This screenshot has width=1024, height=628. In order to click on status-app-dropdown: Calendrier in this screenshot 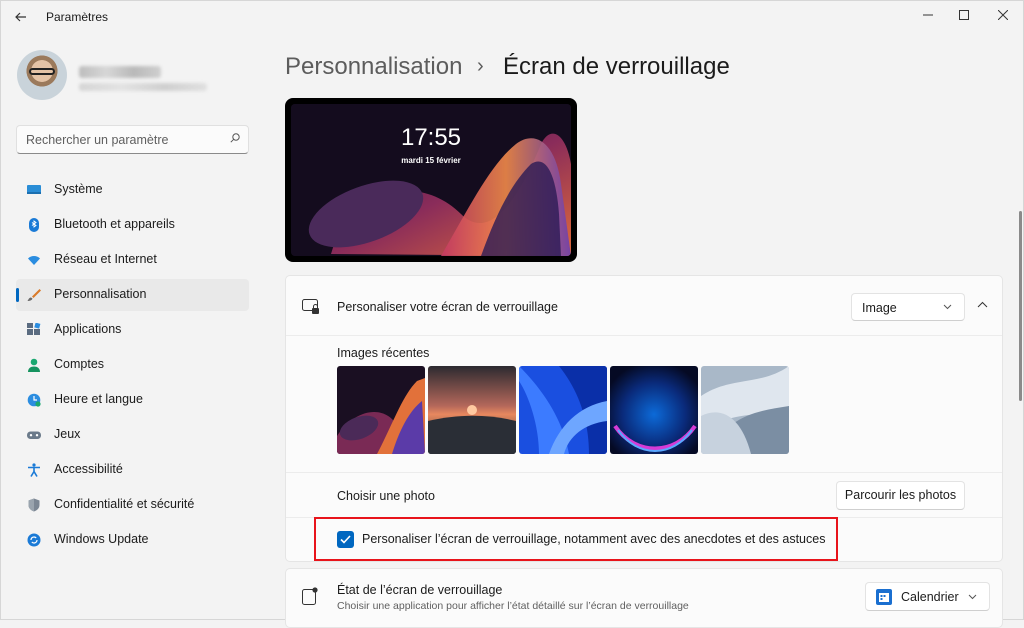, I will do `click(927, 596)`.